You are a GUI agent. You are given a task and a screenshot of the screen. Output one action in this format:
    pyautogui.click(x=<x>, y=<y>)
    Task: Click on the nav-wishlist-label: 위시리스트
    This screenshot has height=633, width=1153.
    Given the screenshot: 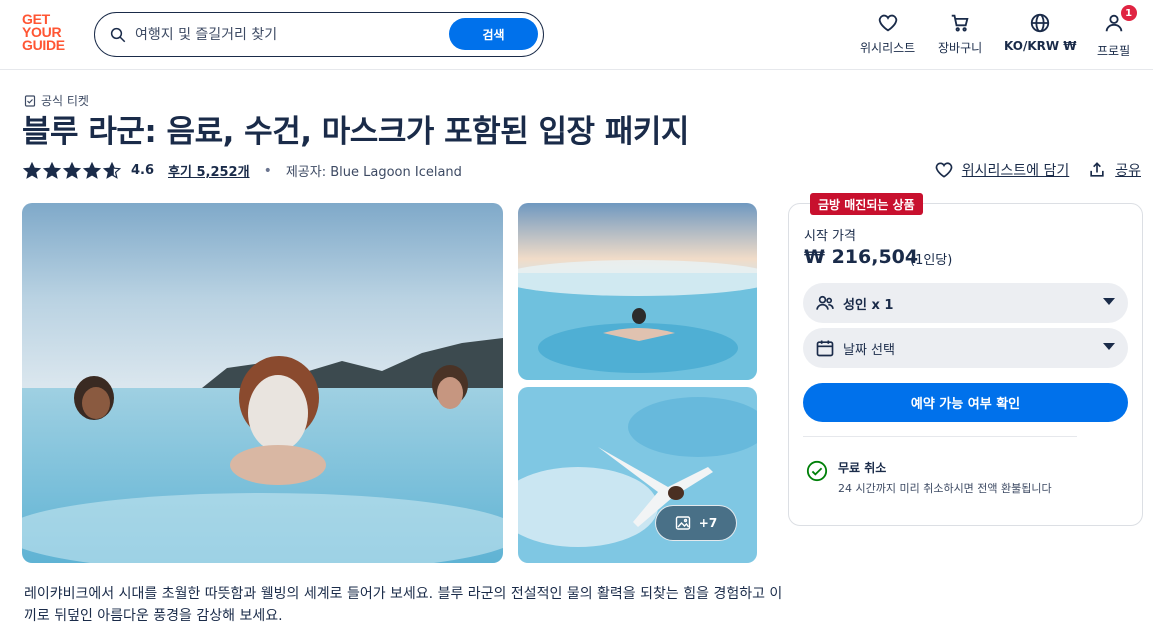 What is the action you would take?
    pyautogui.click(x=888, y=48)
    